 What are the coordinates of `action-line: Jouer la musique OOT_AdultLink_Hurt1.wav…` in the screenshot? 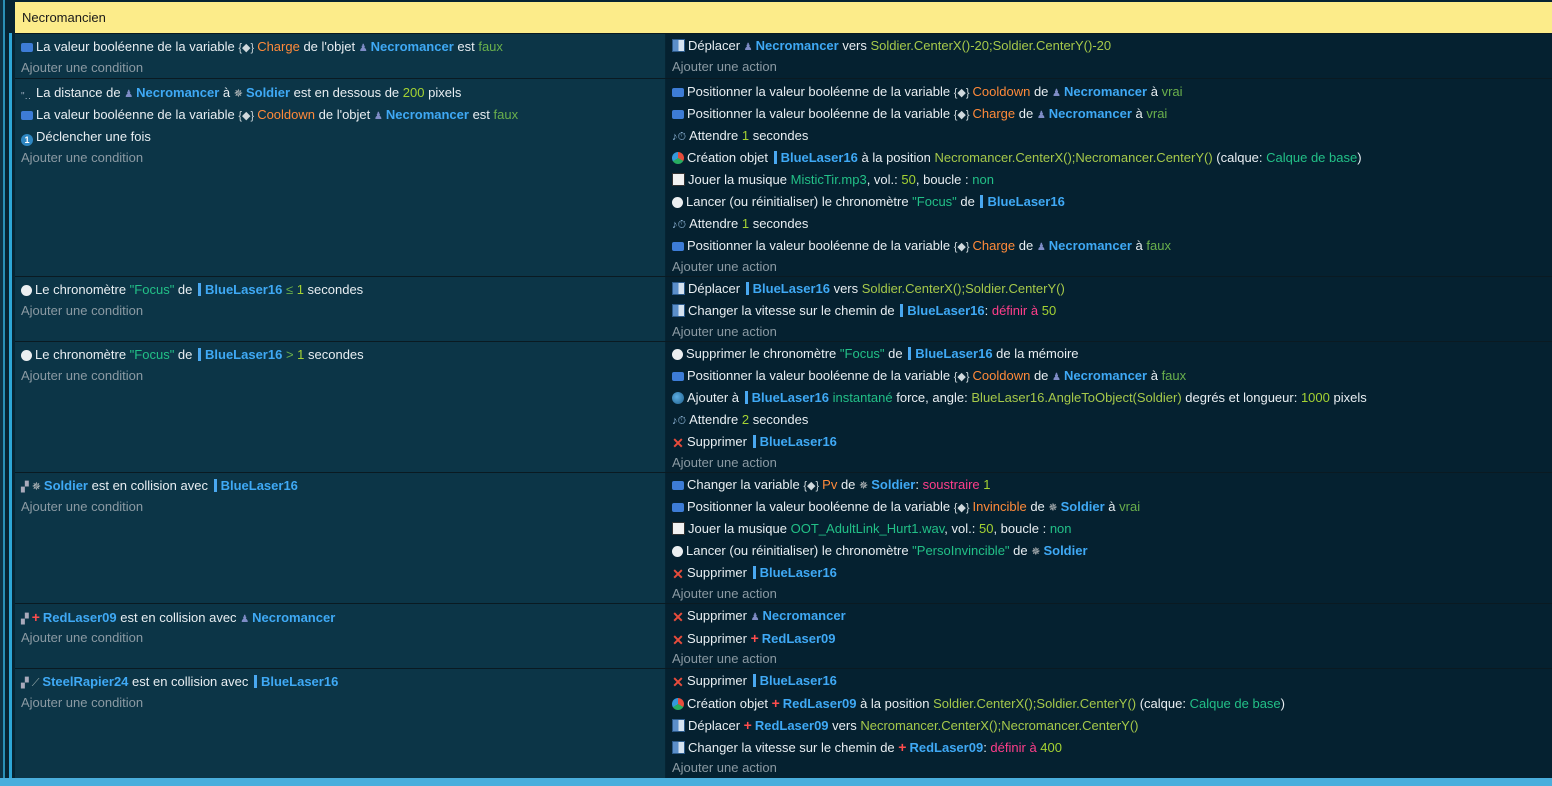 It's located at (872, 529).